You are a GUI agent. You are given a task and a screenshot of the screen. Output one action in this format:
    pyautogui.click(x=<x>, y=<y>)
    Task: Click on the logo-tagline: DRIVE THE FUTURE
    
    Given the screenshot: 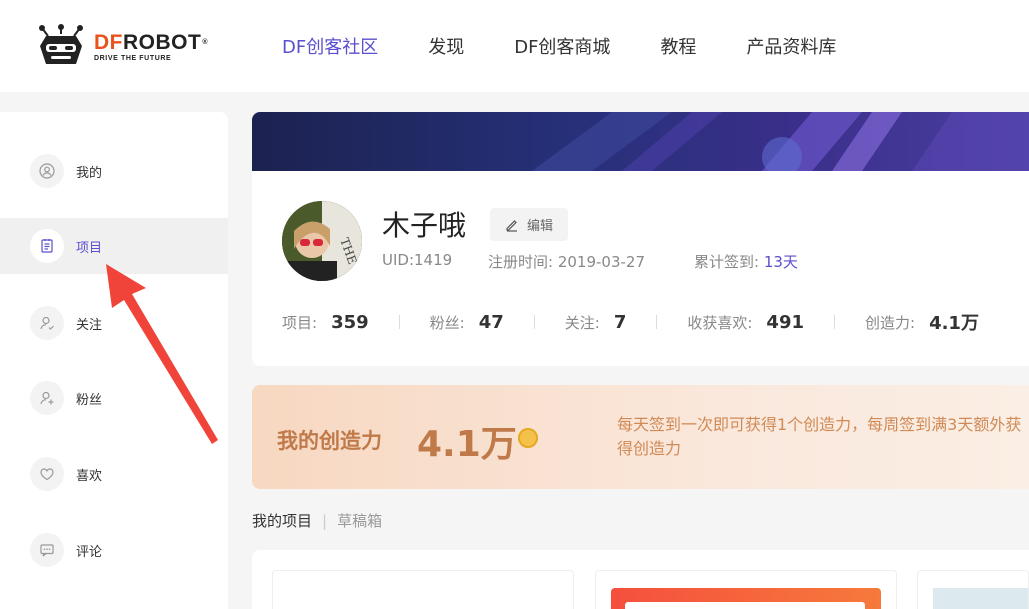 What is the action you would take?
    pyautogui.click(x=133, y=58)
    